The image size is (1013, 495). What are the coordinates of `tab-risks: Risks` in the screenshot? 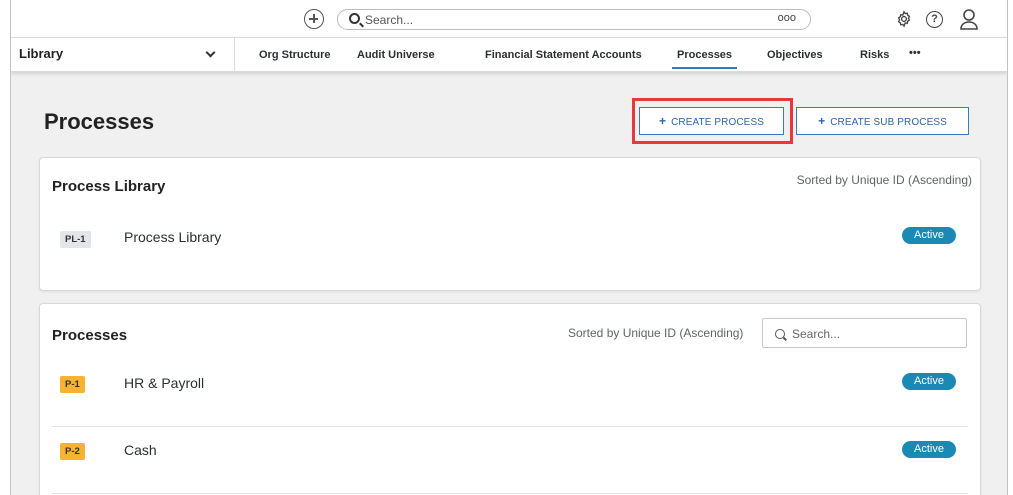 It's located at (874, 55).